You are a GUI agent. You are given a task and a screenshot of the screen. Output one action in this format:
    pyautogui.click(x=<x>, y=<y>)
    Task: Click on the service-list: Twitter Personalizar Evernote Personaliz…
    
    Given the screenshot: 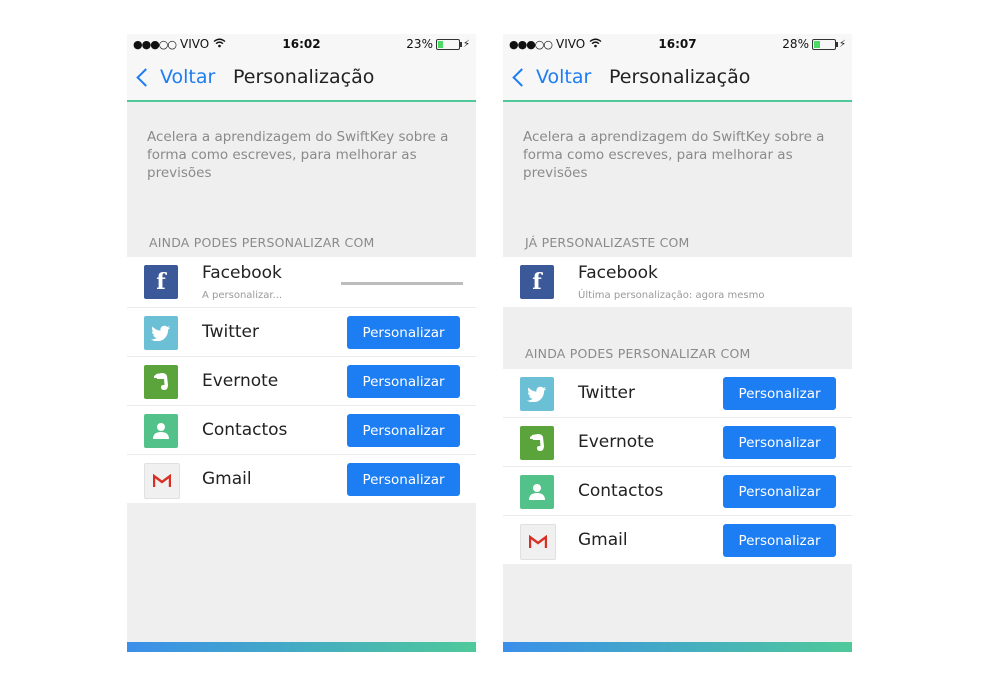 What is the action you would take?
    pyautogui.click(x=677, y=466)
    